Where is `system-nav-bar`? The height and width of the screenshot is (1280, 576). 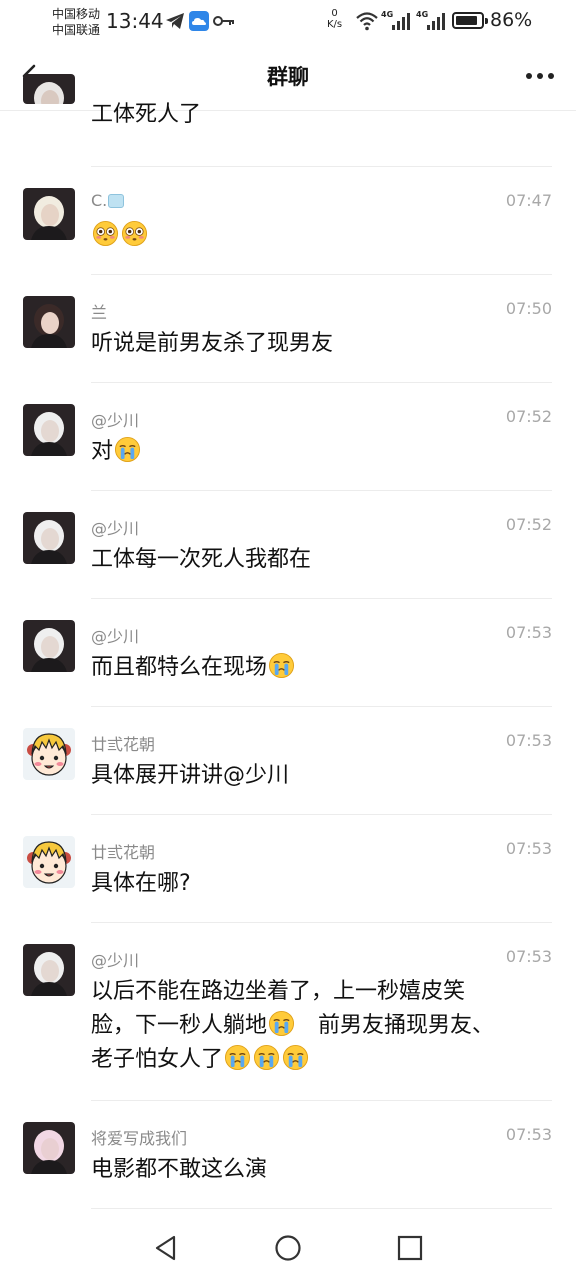
system-nav-bar is located at coordinates (288, 1248).